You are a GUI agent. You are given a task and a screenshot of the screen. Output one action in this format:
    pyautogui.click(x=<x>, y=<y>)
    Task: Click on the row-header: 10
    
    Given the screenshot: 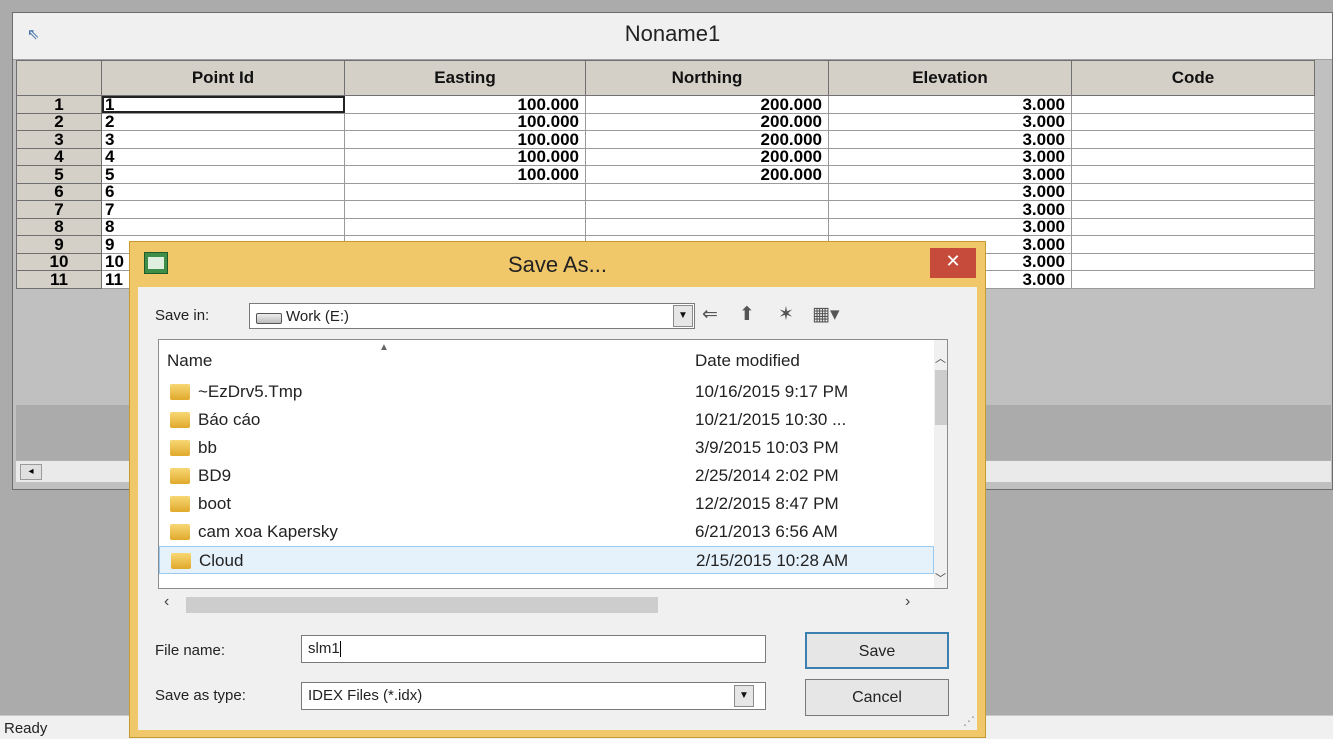 What is the action you would take?
    pyautogui.click(x=59, y=261)
    